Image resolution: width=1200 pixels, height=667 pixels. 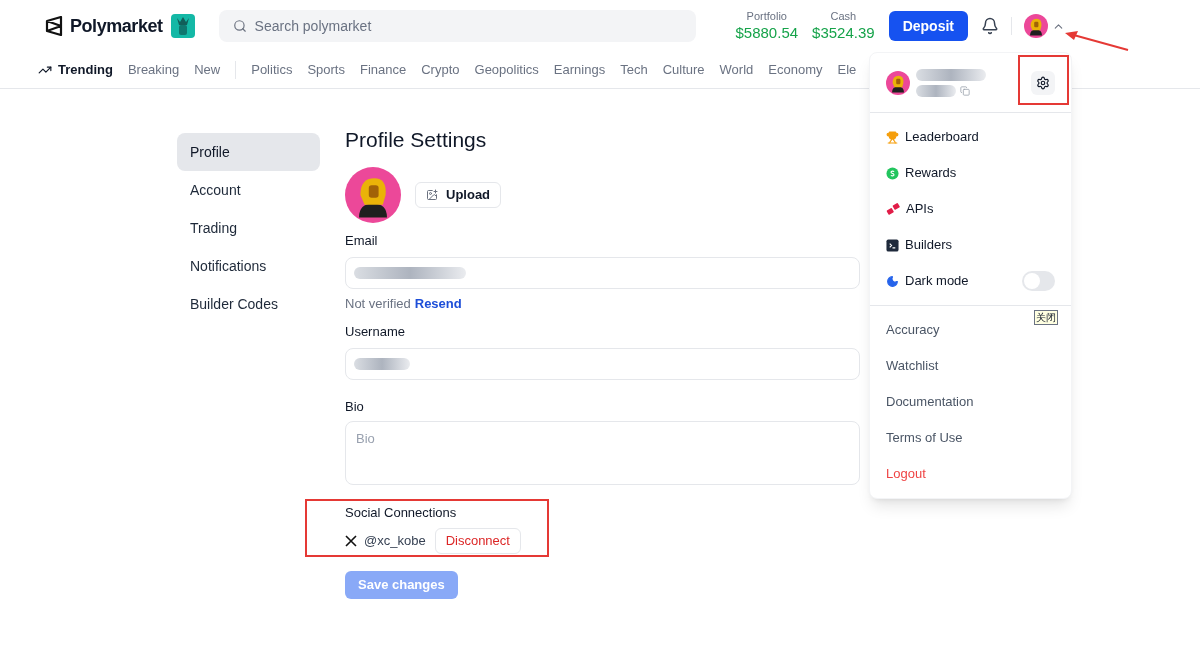 What do you see at coordinates (843, 33) in the screenshot?
I see `balance-value: $3524.39` at bounding box center [843, 33].